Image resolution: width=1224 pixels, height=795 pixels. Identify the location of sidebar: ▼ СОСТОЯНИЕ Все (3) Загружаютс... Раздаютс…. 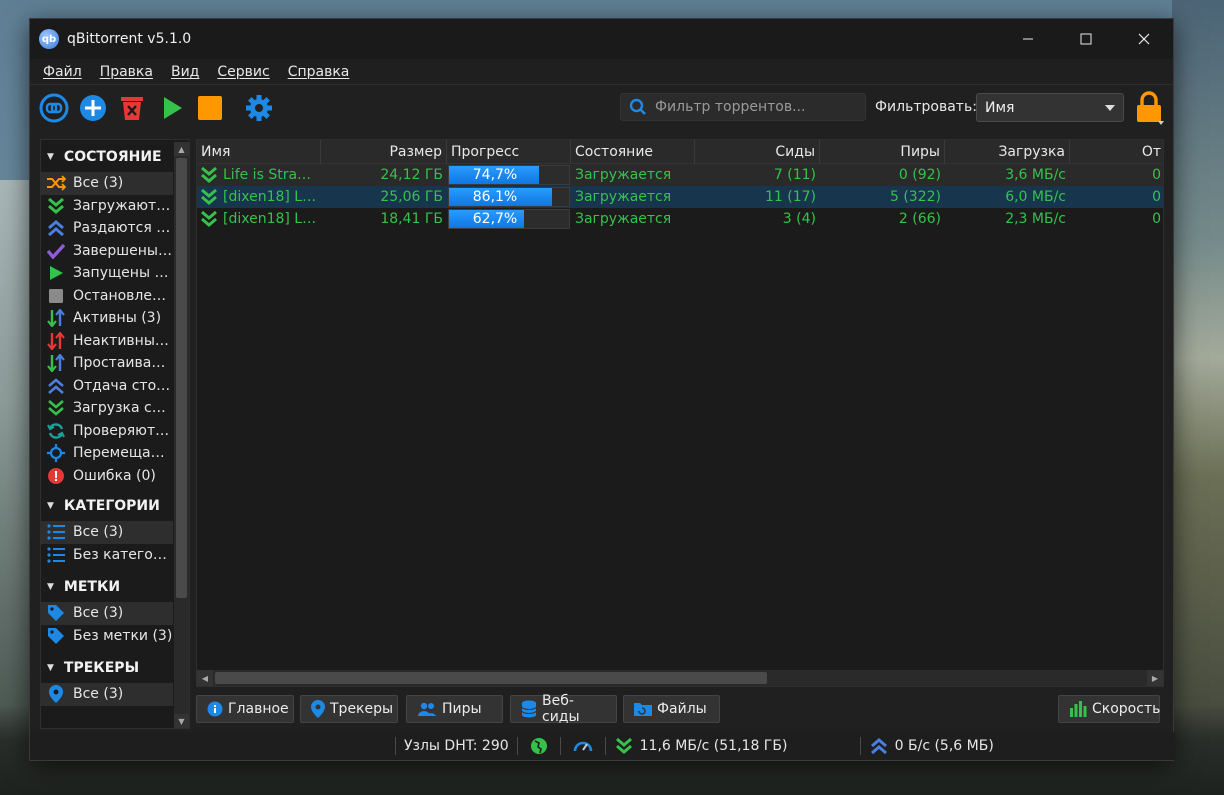
(115, 434).